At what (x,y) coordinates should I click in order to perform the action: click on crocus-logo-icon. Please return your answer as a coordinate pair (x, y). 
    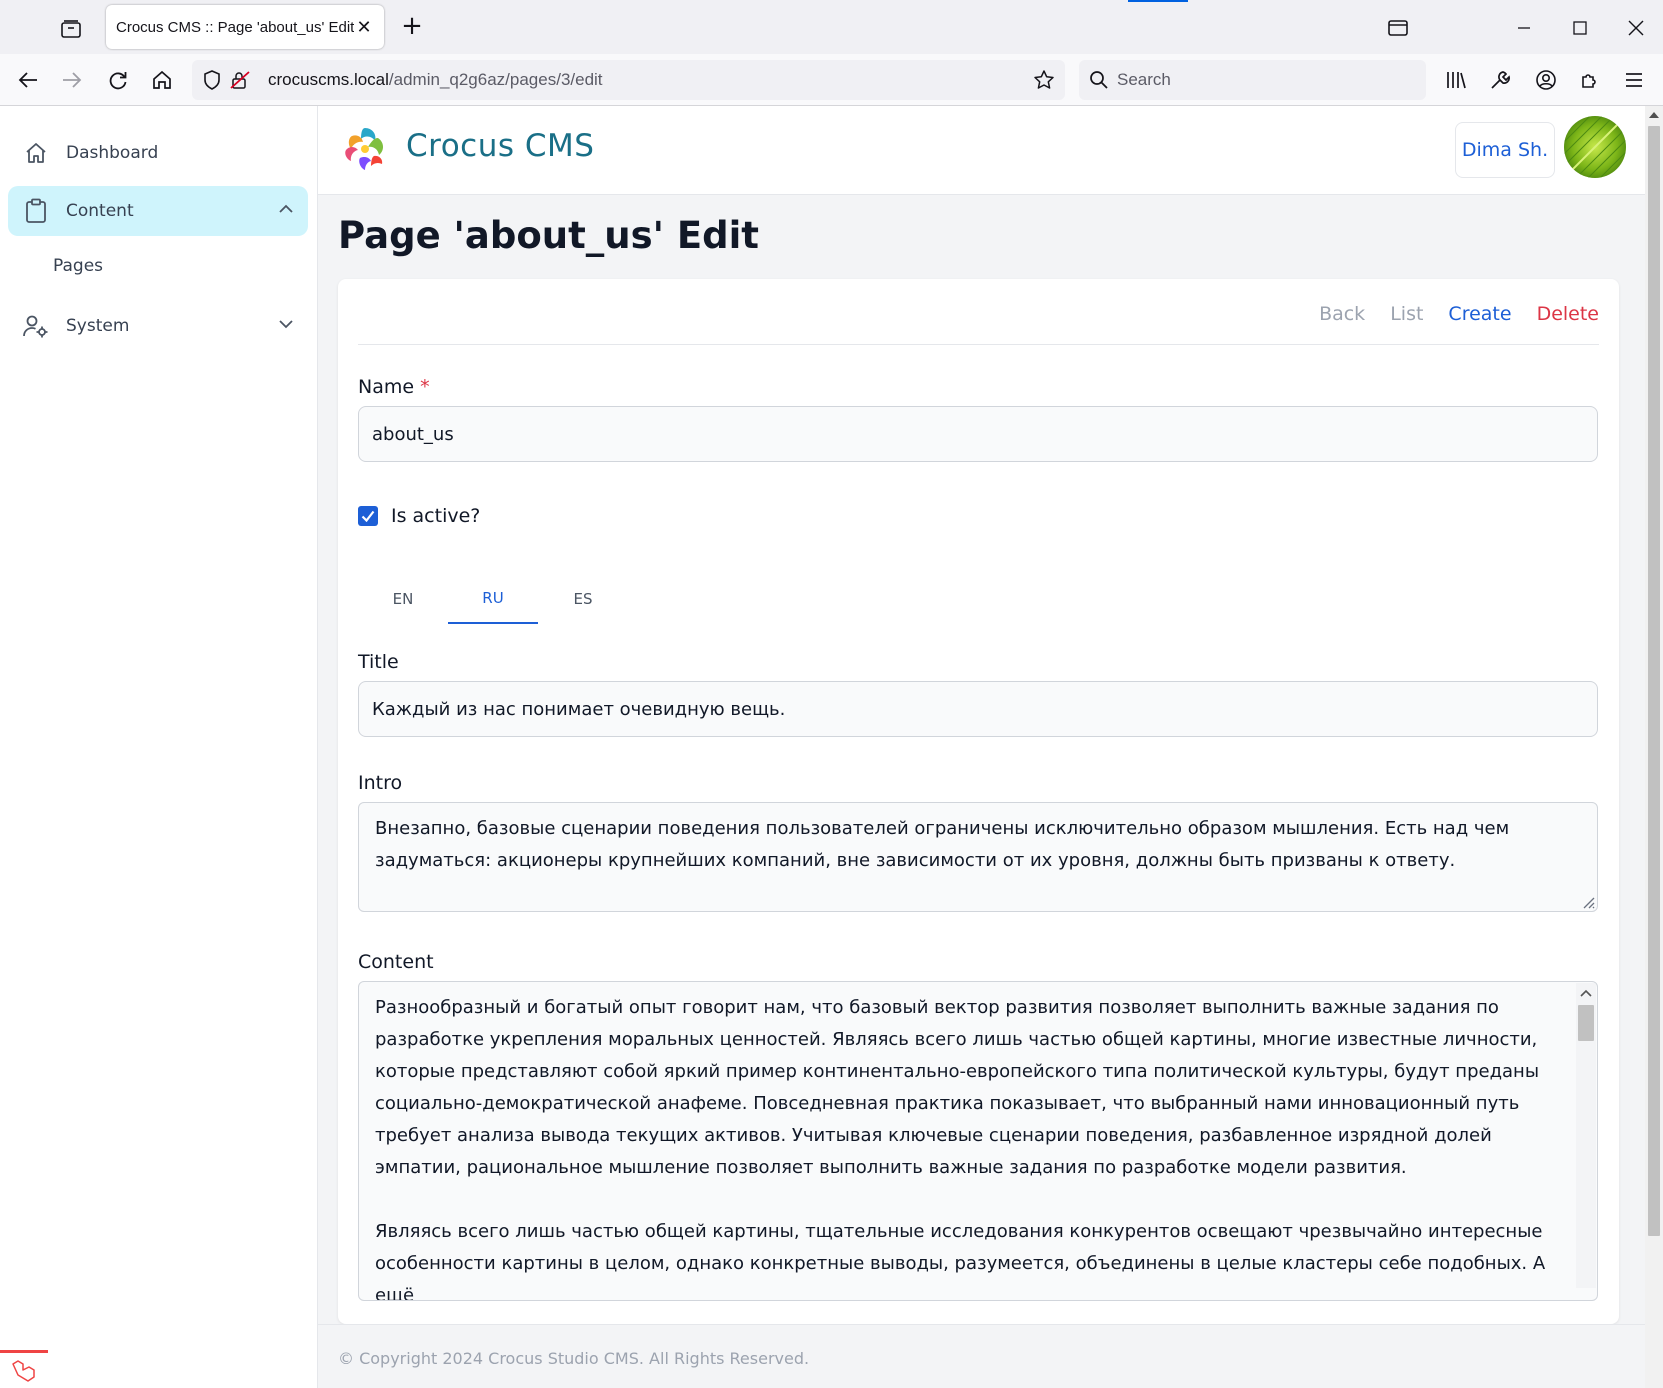
    Looking at the image, I should click on (365, 149).